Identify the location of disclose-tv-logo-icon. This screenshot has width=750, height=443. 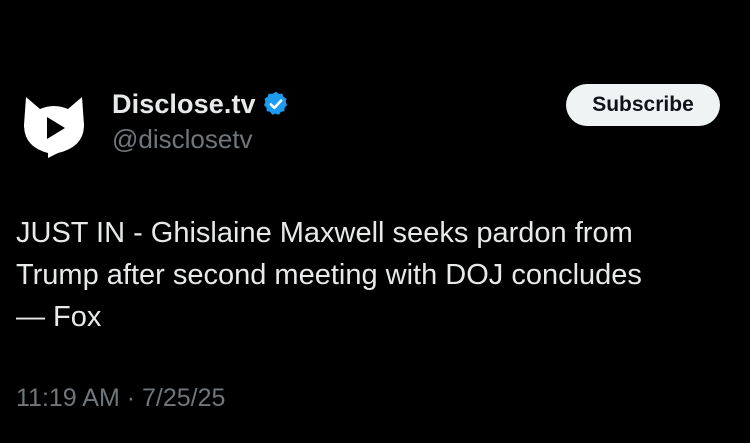
(54, 127).